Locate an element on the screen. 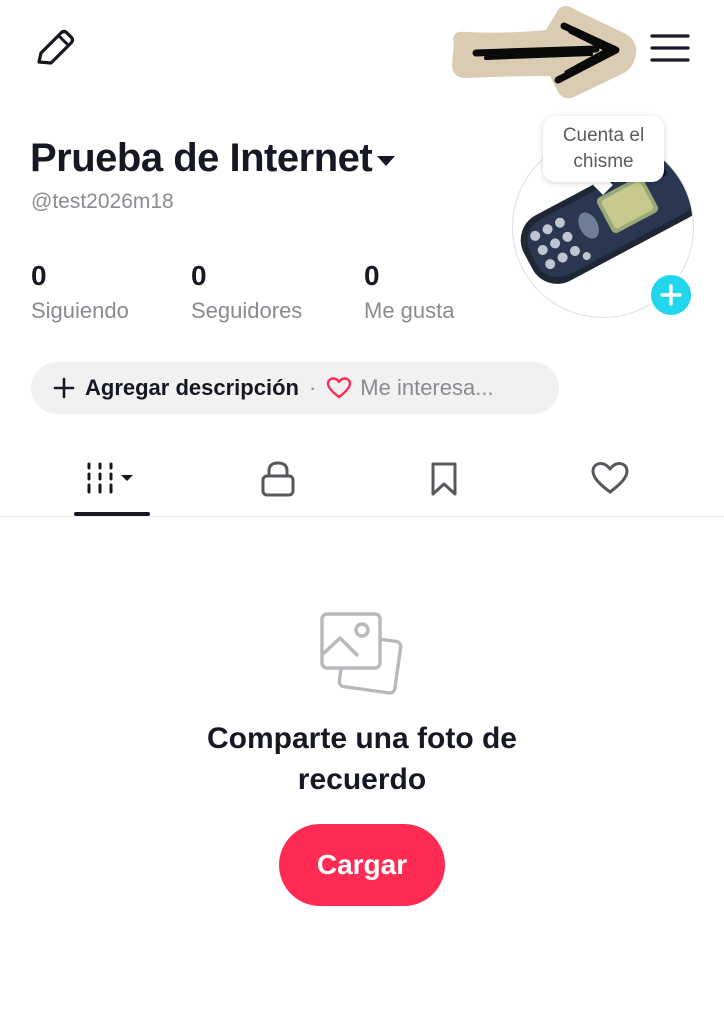  menu-button is located at coordinates (669, 48).